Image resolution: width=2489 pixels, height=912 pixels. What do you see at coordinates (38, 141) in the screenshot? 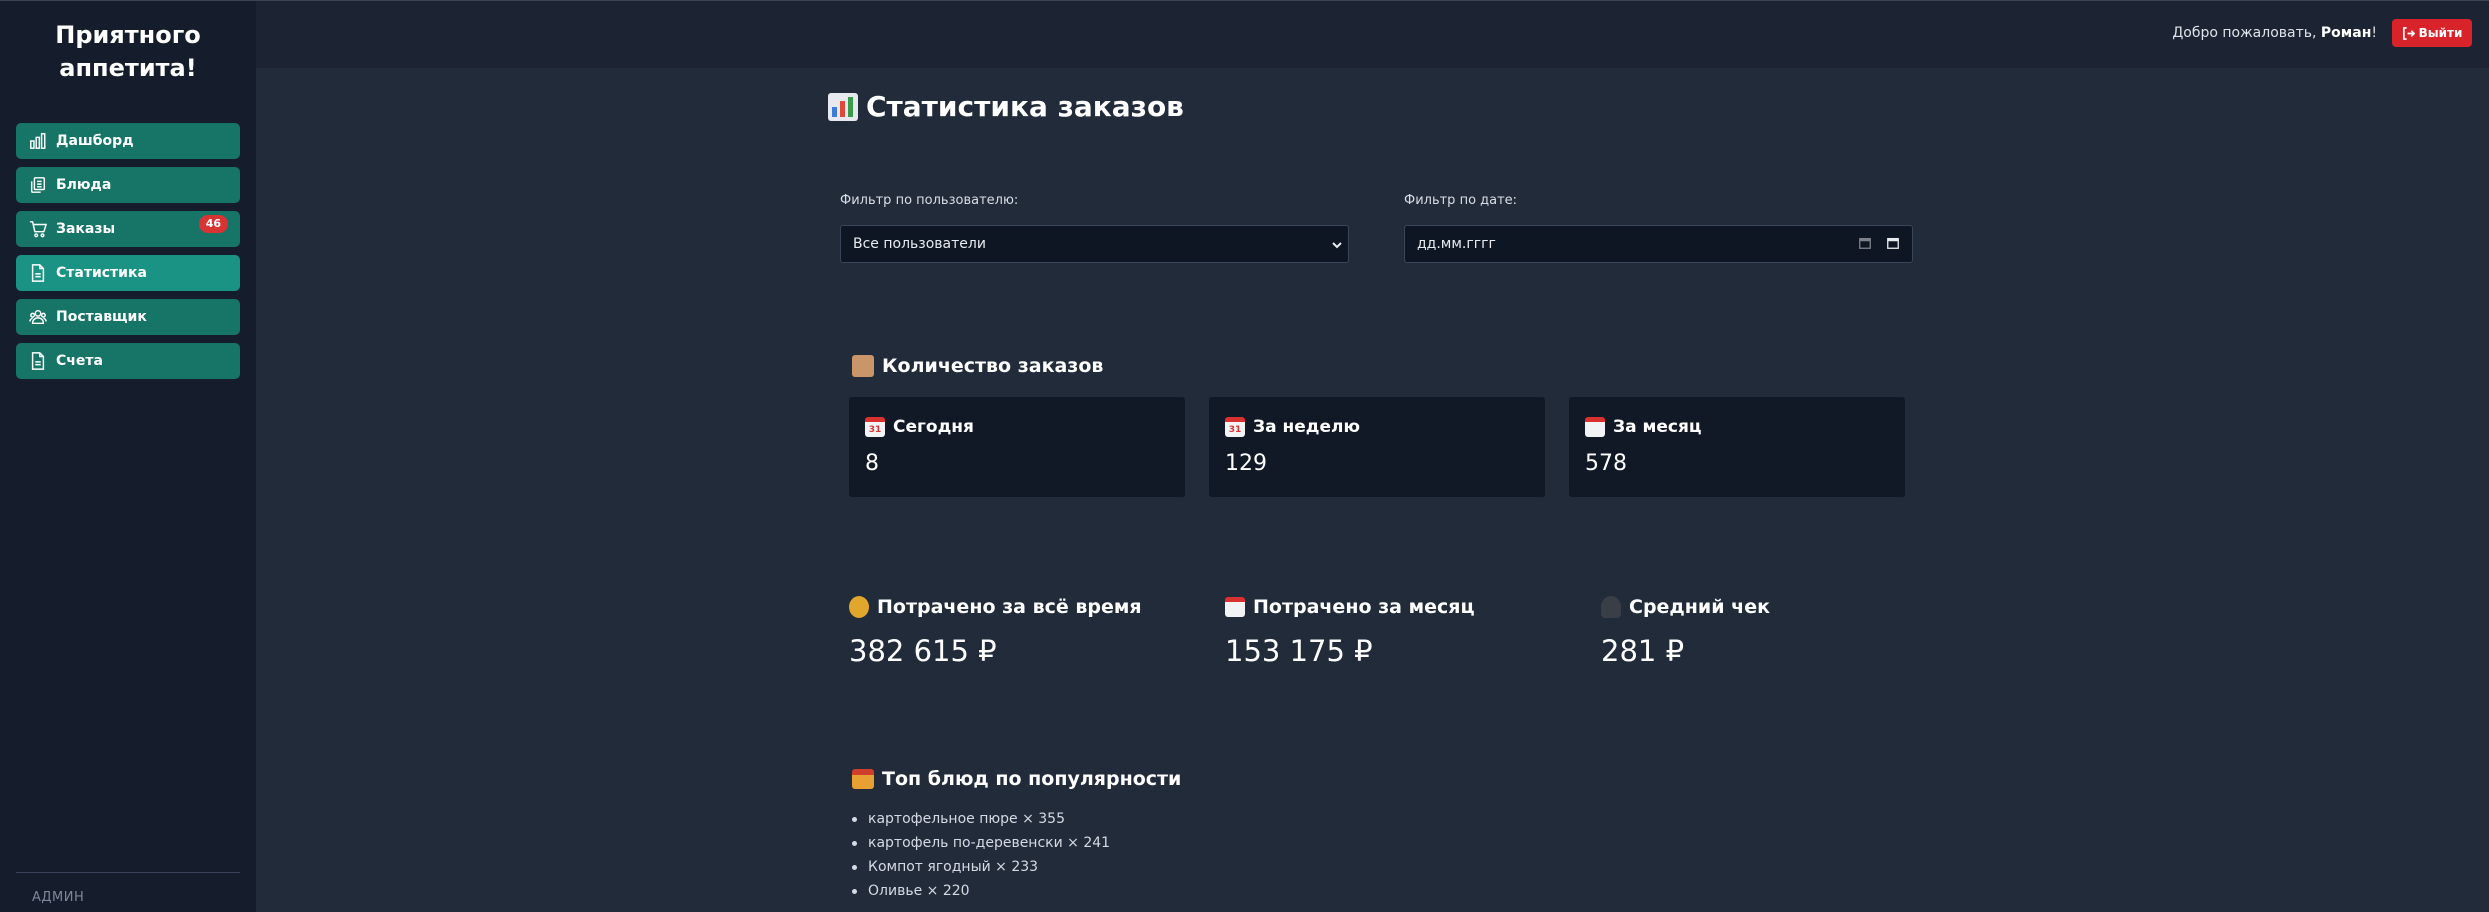
I see `bar-chart-icon` at bounding box center [38, 141].